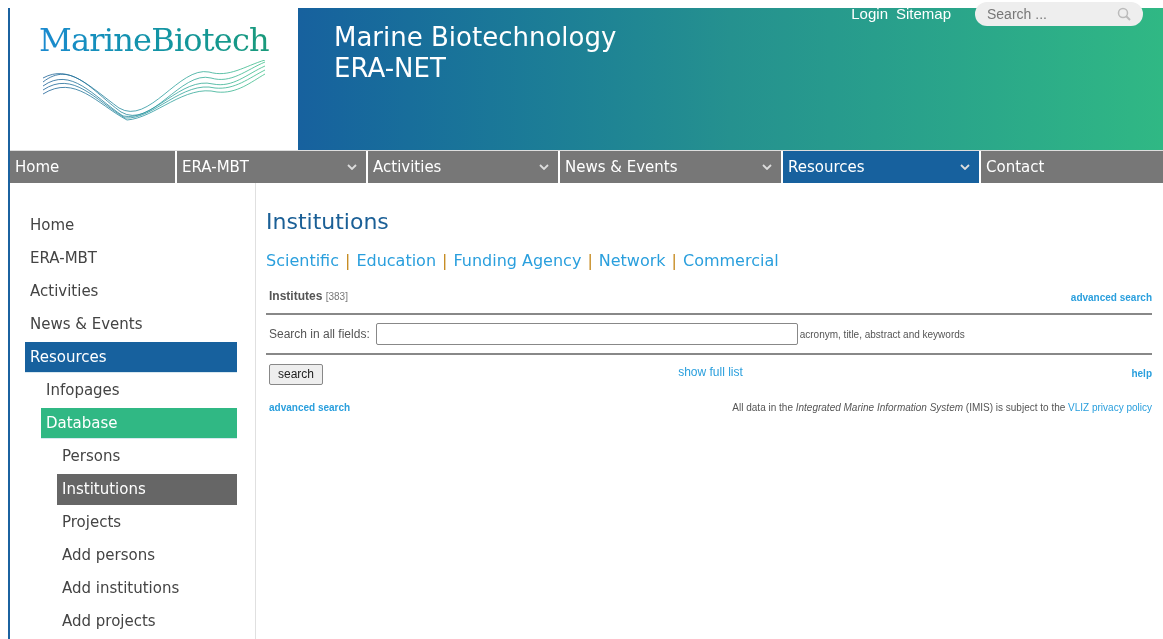 The width and height of the screenshot is (1163, 639). Describe the element at coordinates (147, 489) in the screenshot. I see `sidebar-item: Institutions` at that location.